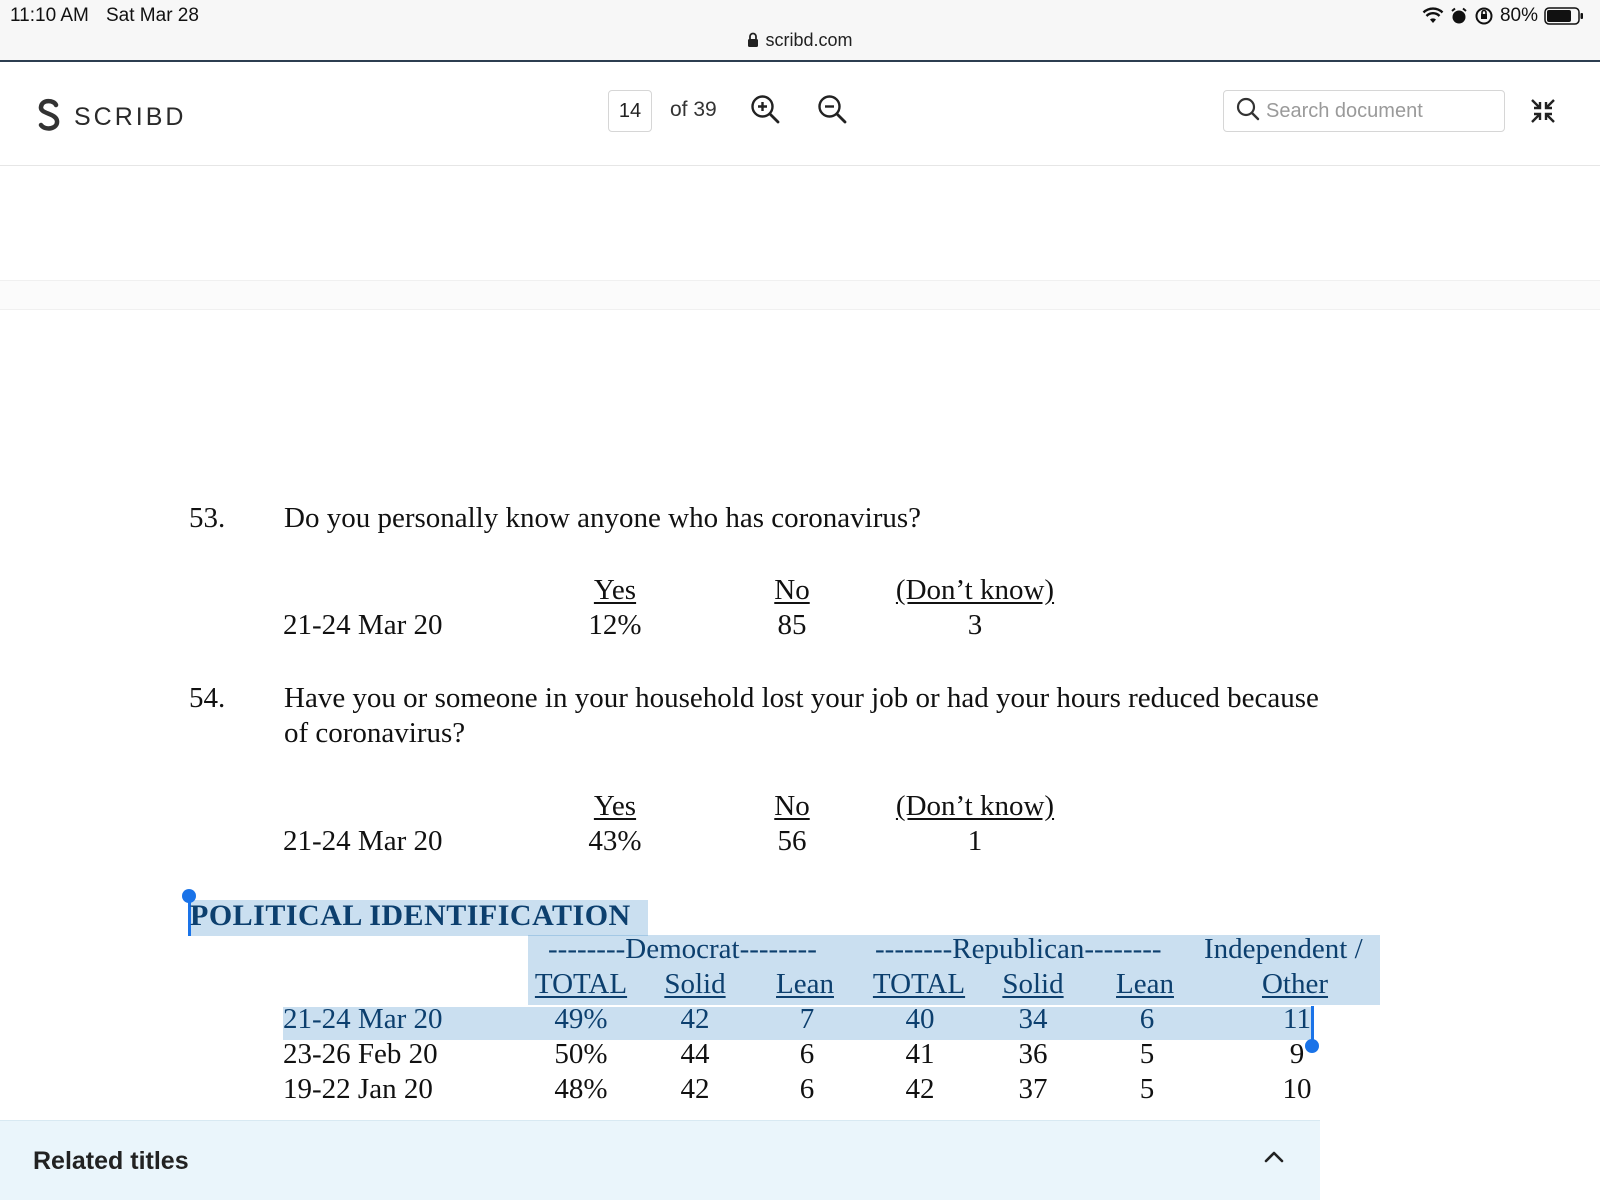 Image resolution: width=1600 pixels, height=1200 pixels. Describe the element at coordinates (152, 15) in the screenshot. I see `status-date: Sat Mar 28` at that location.